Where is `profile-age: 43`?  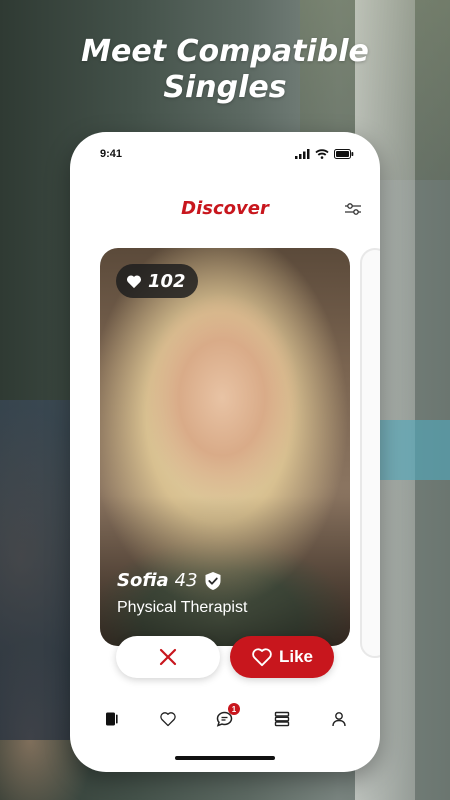
profile-age: 43 is located at coordinates (186, 580).